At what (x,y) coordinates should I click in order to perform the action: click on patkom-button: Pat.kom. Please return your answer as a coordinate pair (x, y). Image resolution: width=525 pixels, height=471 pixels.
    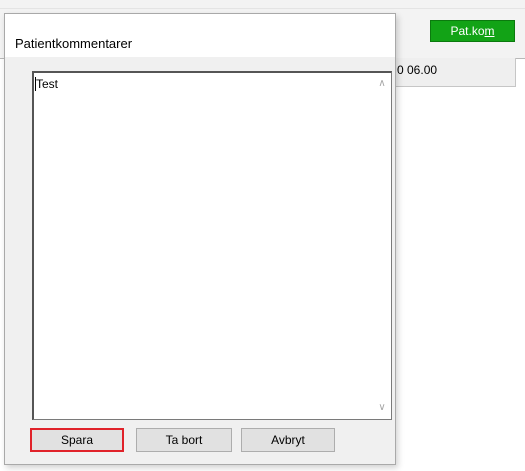
    Looking at the image, I should click on (472, 31).